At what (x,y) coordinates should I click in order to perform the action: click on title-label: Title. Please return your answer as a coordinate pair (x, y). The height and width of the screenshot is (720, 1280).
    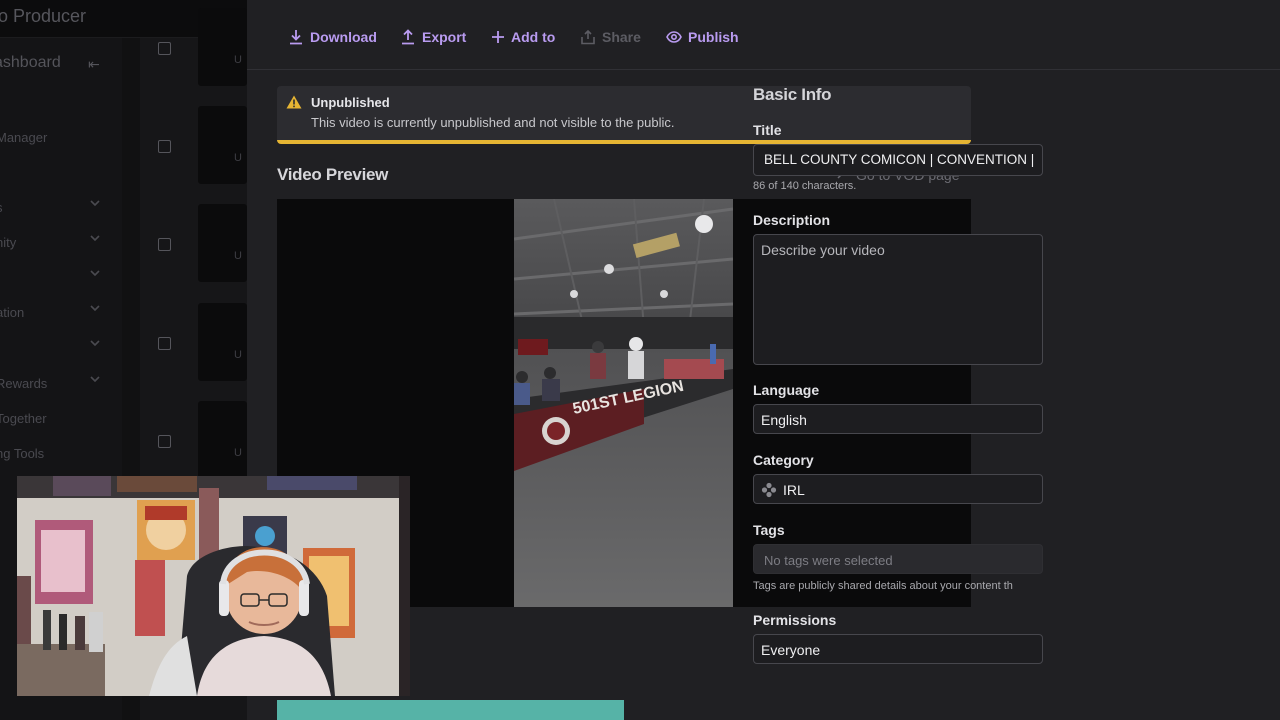
    Looking at the image, I should click on (767, 130).